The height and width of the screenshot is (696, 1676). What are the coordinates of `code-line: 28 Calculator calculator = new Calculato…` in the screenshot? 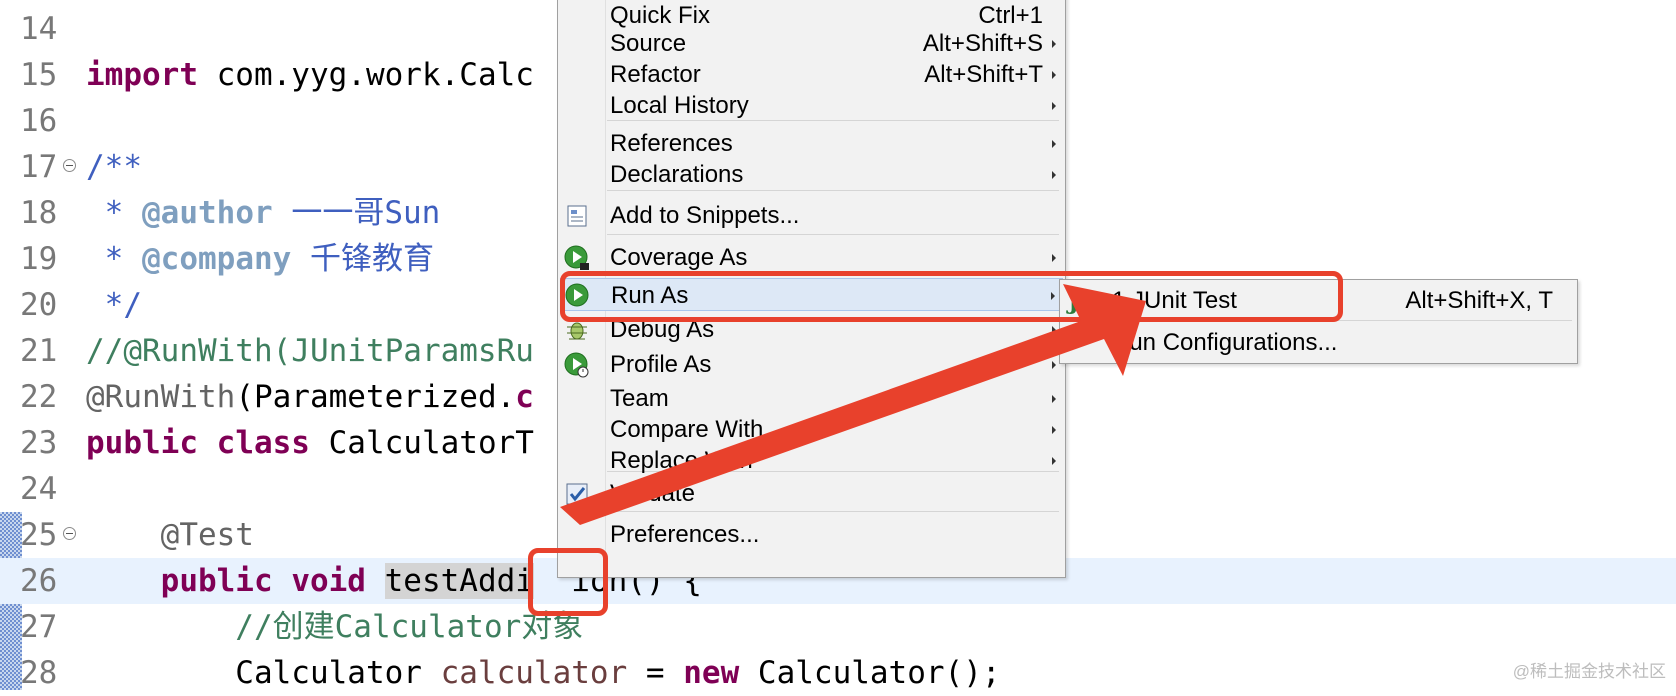 It's located at (838, 673).